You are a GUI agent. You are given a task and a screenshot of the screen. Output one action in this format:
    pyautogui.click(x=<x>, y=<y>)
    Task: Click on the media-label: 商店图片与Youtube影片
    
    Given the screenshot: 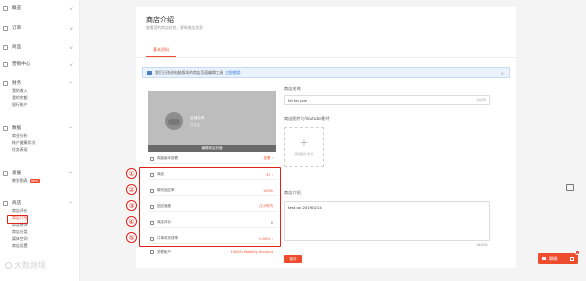 What is the action you would take?
    pyautogui.click(x=307, y=118)
    